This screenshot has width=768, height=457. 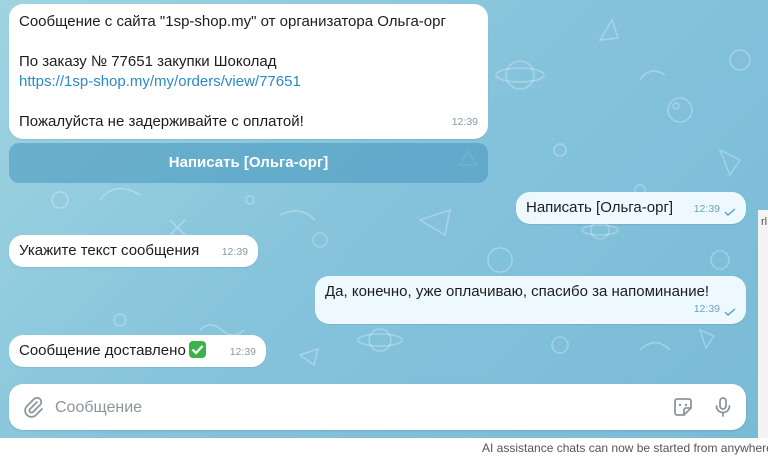 I want to click on message-text-line: Пожалуйста не задерживайте с оплатой!, so click(x=161, y=121).